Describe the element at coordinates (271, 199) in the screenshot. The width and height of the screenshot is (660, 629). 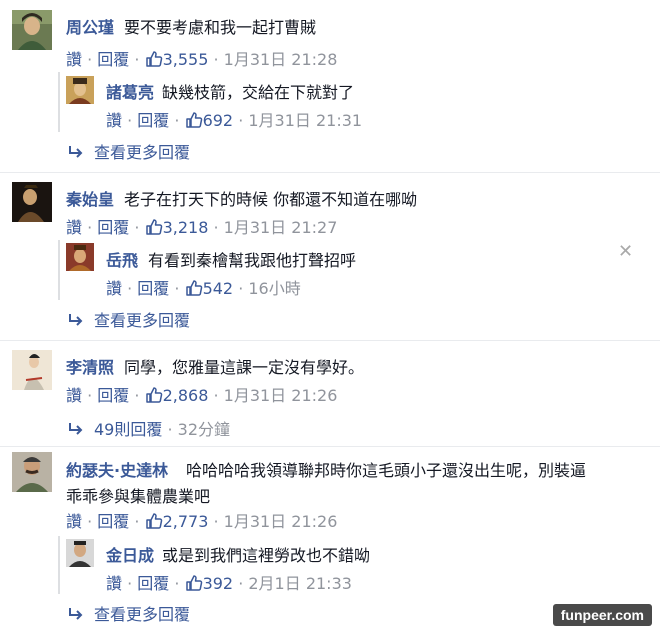
I see `comment-text: 老子在打天下的時候 你都還不知道在哪呦` at that location.